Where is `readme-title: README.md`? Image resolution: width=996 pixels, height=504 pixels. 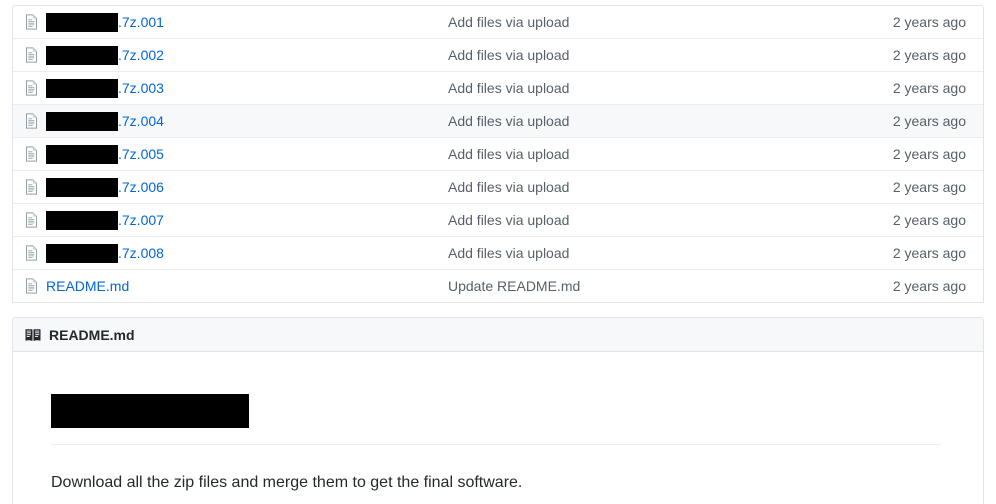 readme-title: README.md is located at coordinates (92, 334).